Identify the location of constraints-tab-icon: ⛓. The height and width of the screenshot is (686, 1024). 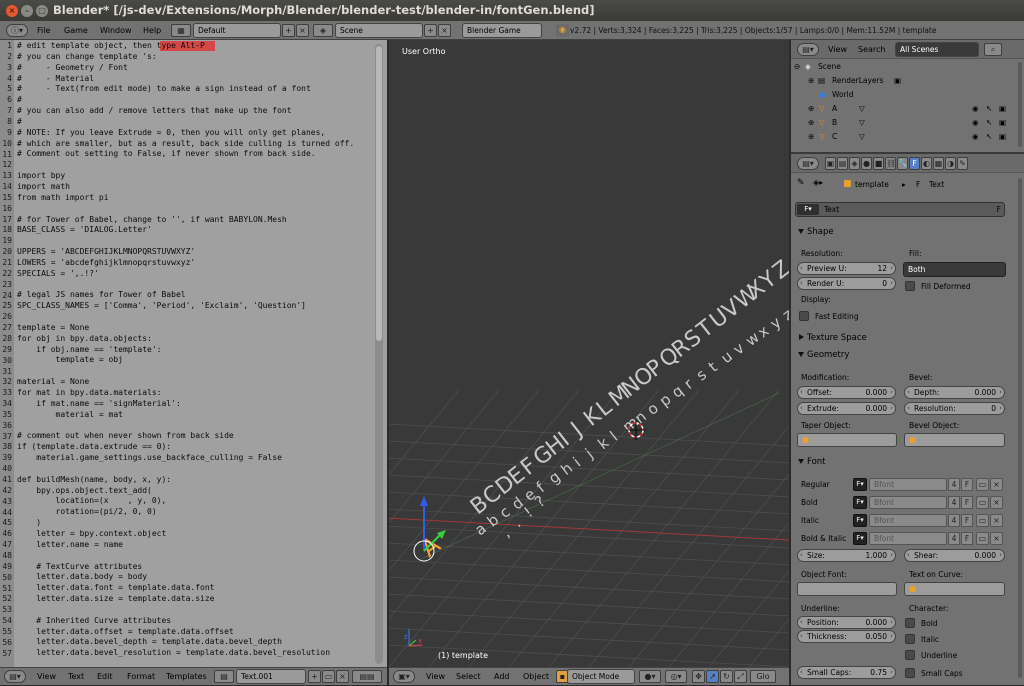
(890, 163).